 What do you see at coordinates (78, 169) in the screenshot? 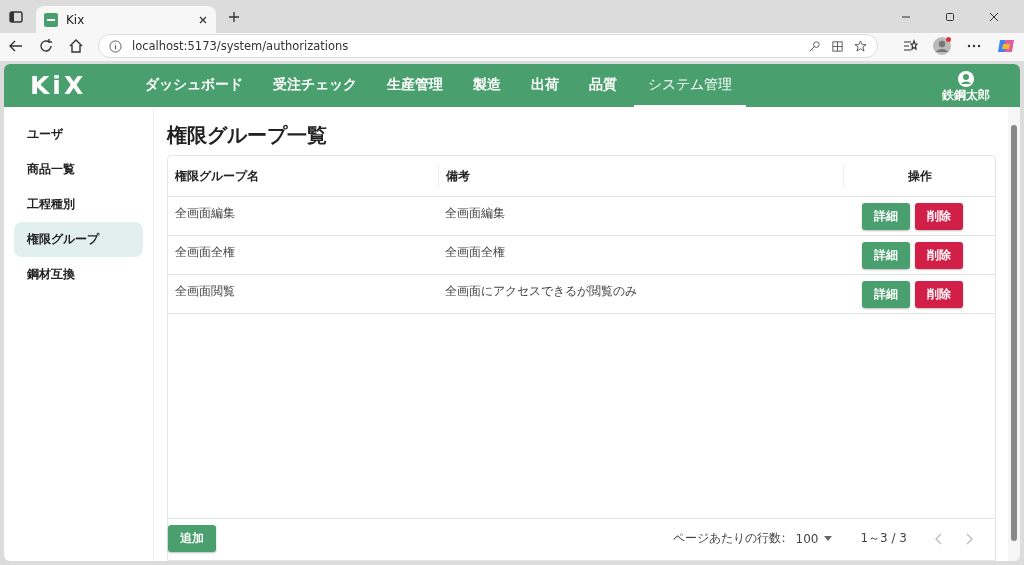
I see `sidebar-item: 商品一覧` at bounding box center [78, 169].